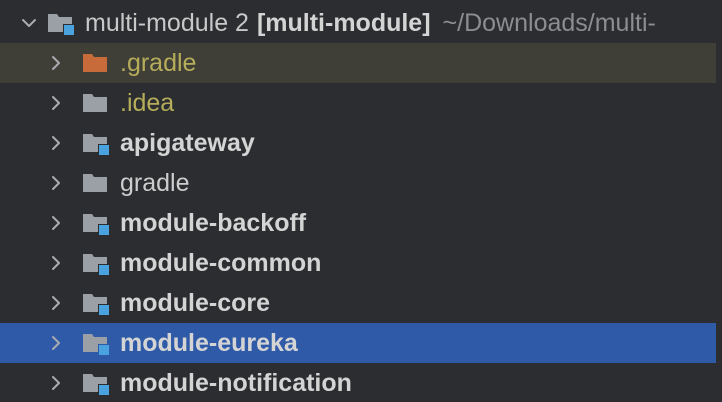 Image resolution: width=722 pixels, height=402 pixels. I want to click on tree-item: module-notification, so click(358, 382).